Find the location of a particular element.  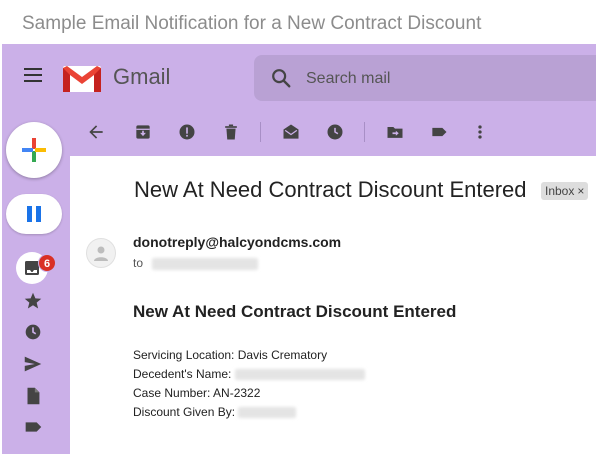

redacted-discount-by is located at coordinates (267, 413).